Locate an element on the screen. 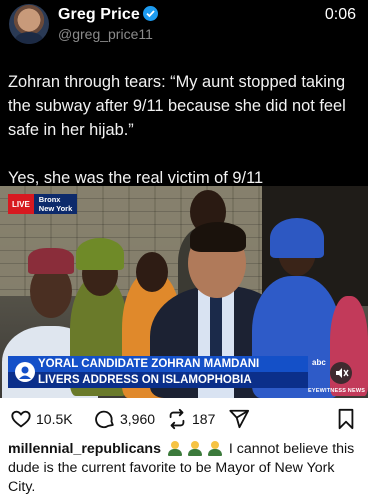 This screenshot has width=368, height=500. bookmark-icon is located at coordinates (346, 419).